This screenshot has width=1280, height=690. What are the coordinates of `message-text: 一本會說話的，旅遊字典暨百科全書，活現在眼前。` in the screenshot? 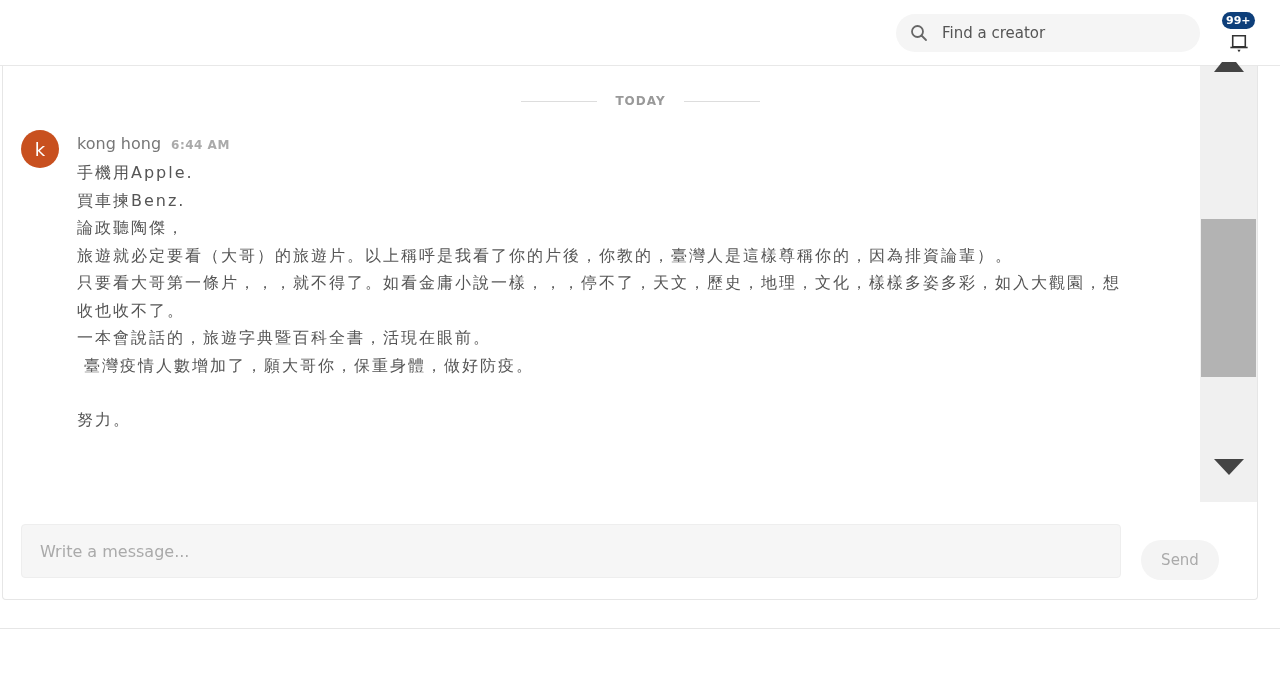 It's located at (284, 338).